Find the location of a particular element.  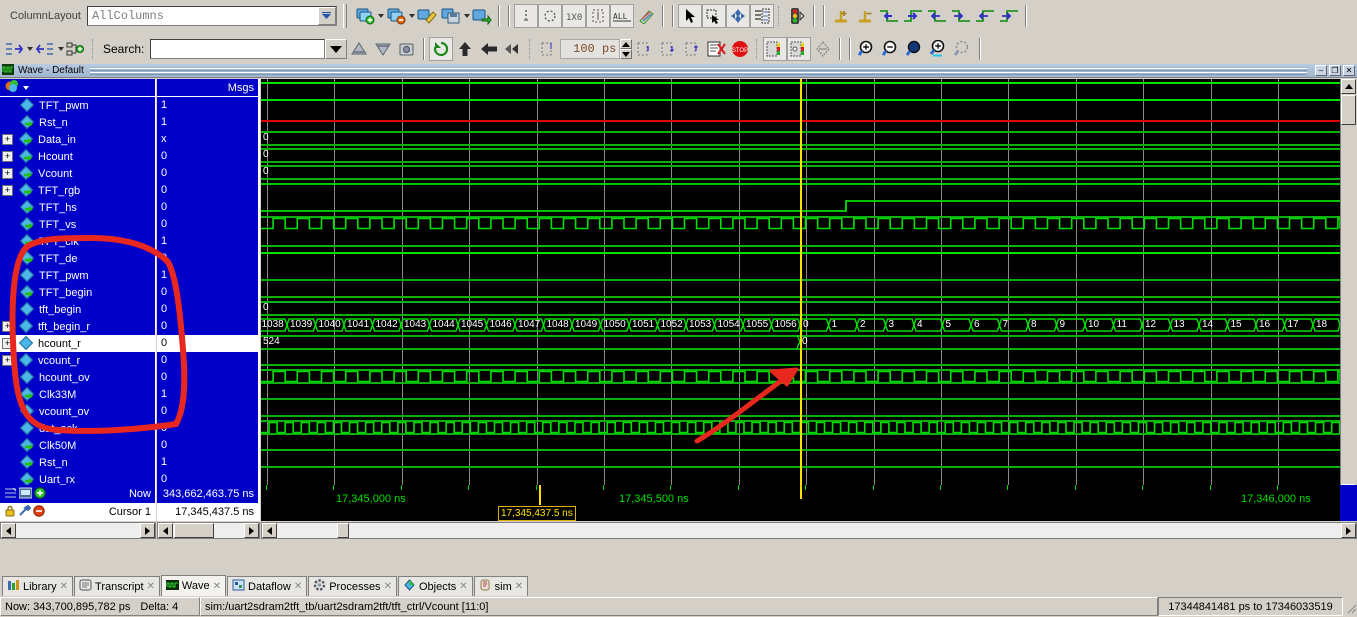

wave-expand-icon is located at coordinates (14, 49).